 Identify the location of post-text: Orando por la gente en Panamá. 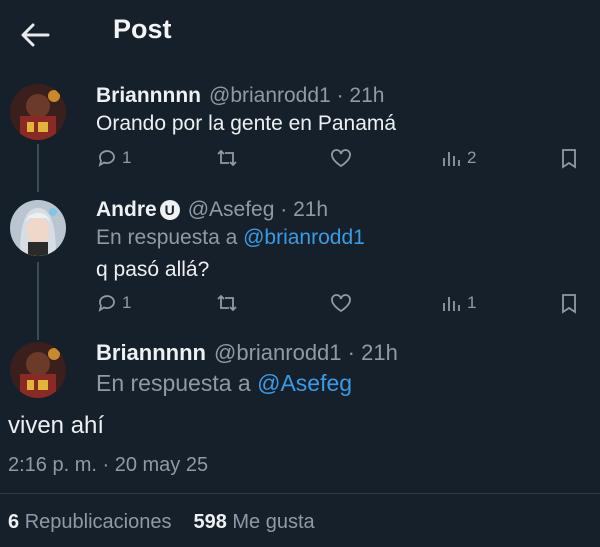
(246, 123).